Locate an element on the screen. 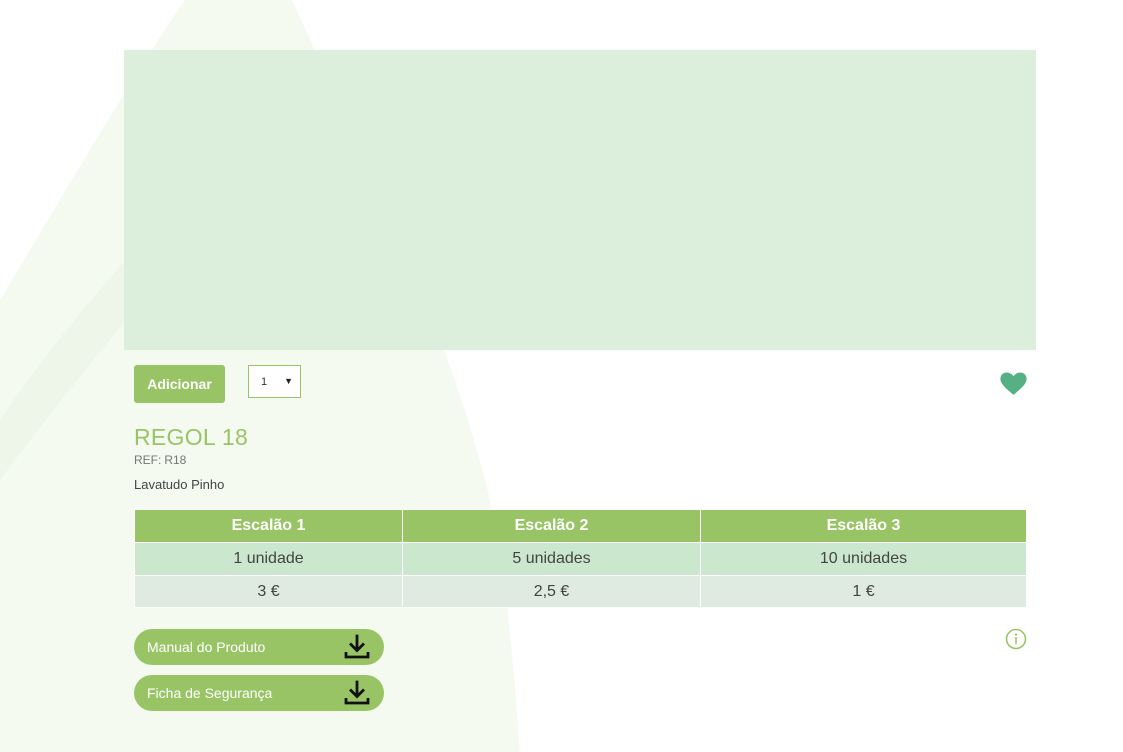 The image size is (1123, 752). product-ref-value: R18 is located at coordinates (175, 460).